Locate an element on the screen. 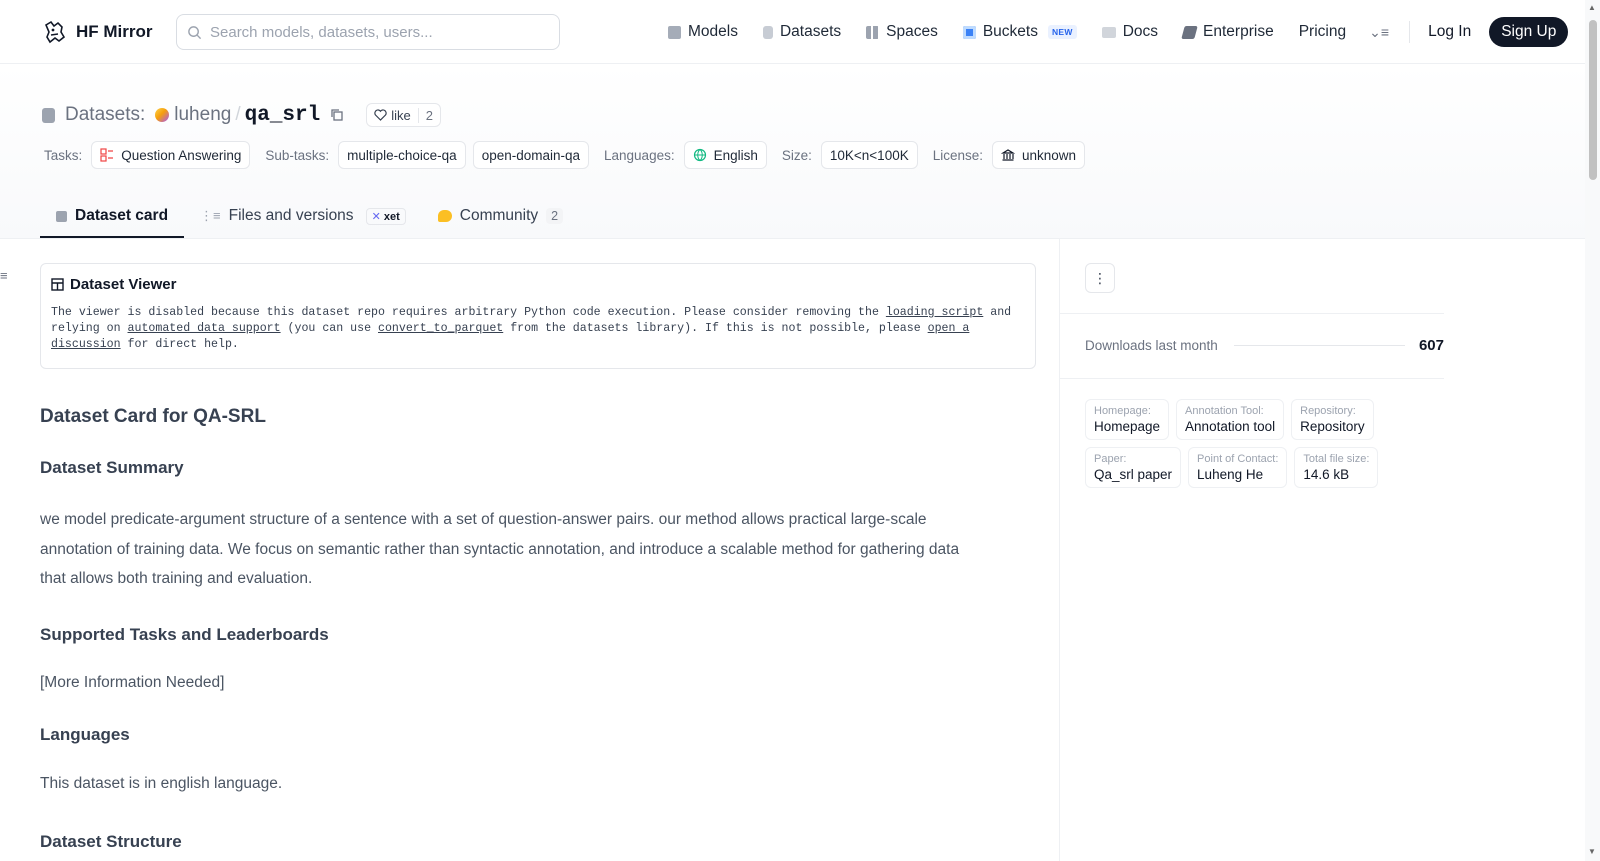 This screenshot has height=861, width=1600. page-scrollbar: ▲ ▼ is located at coordinates (1592, 430).